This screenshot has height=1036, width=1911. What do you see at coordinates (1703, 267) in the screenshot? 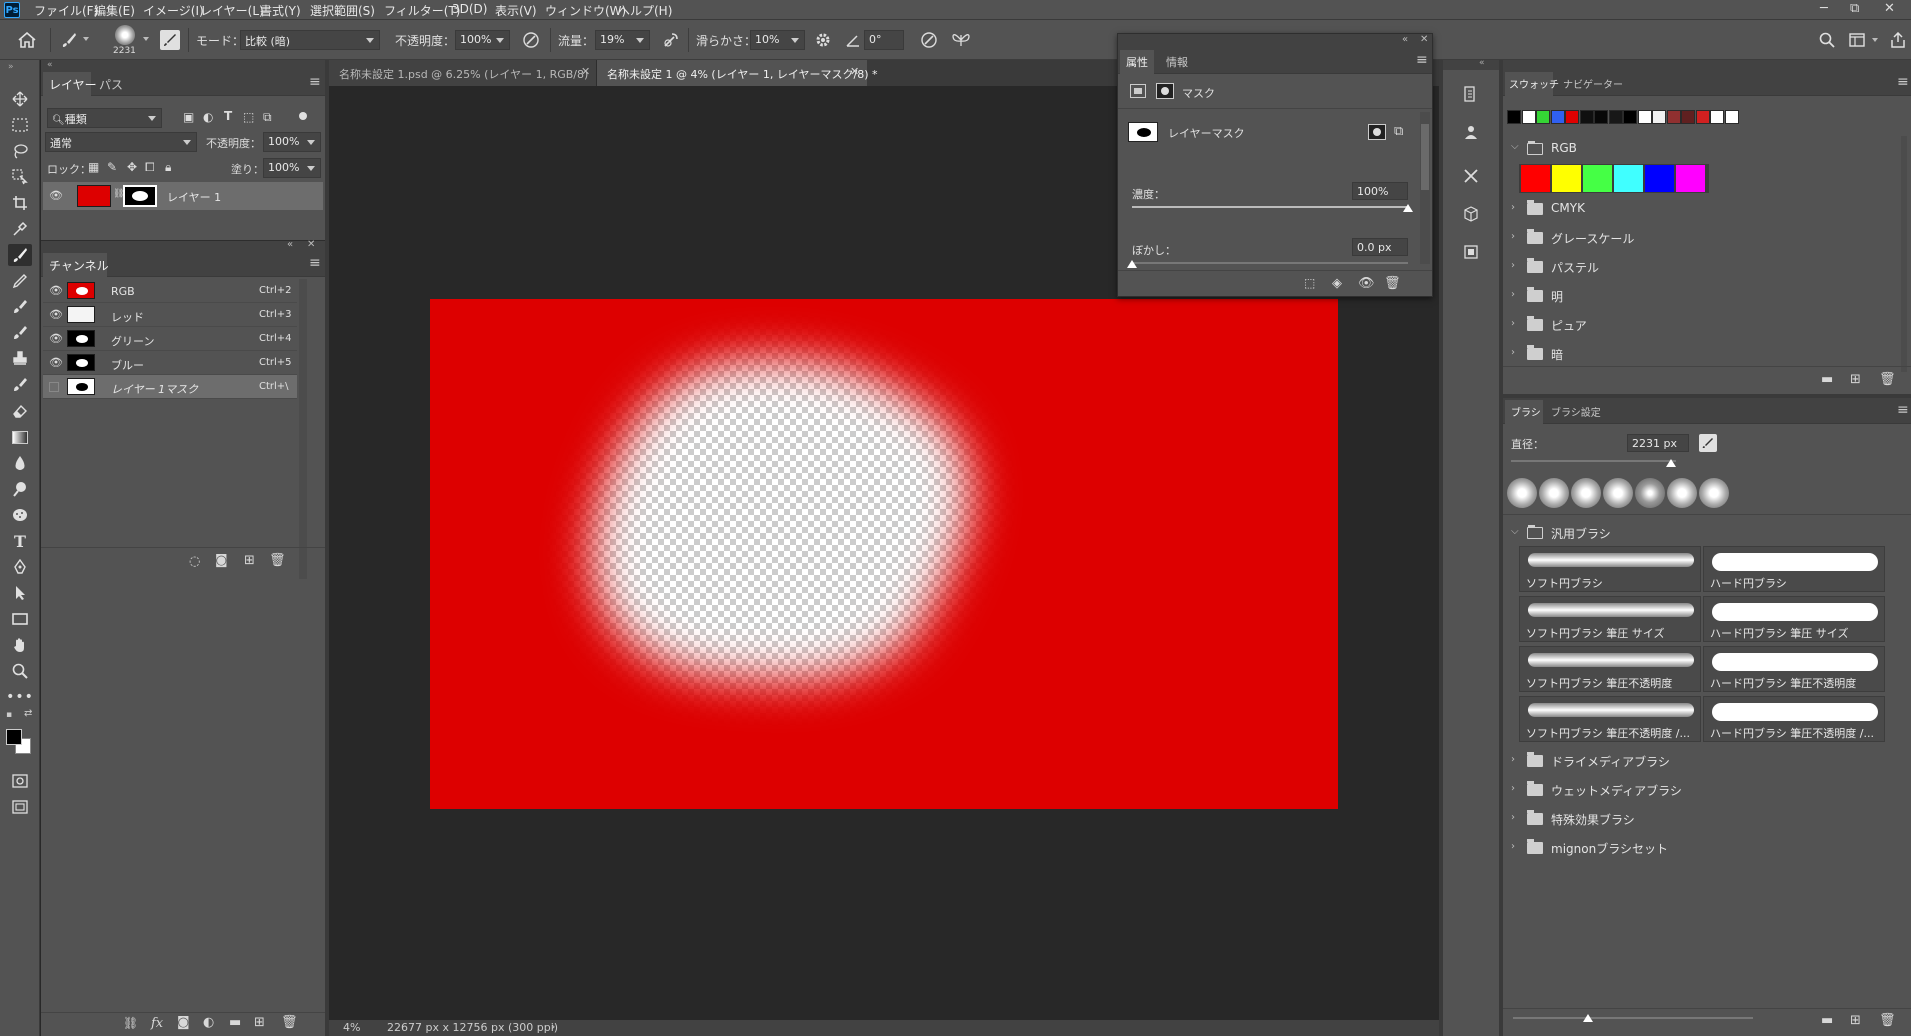
I see `swatch-group-row: › パステル` at bounding box center [1703, 267].